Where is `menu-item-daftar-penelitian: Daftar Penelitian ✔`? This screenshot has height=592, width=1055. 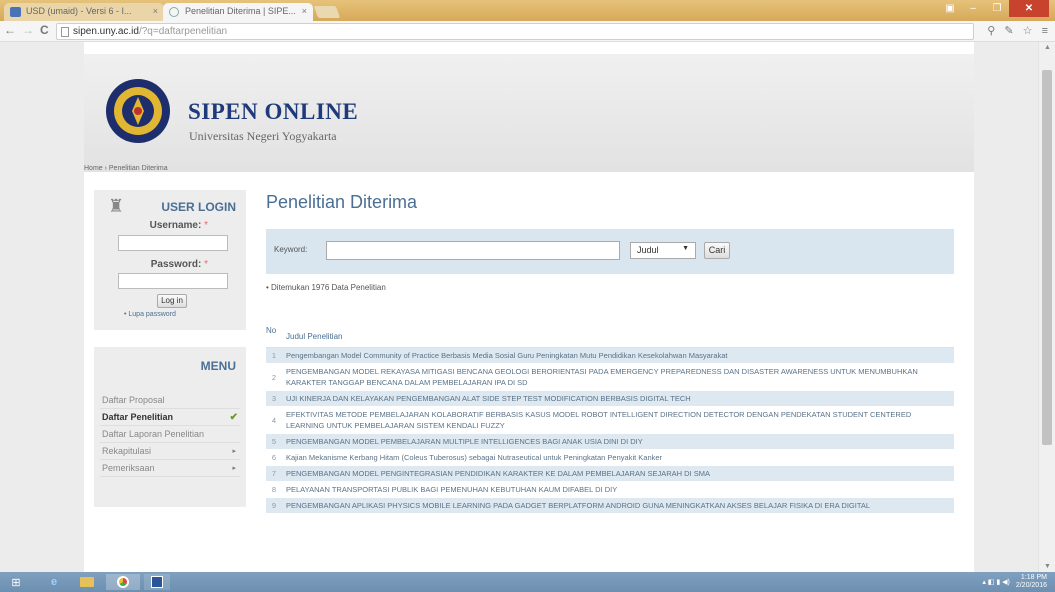 menu-item-daftar-penelitian: Daftar Penelitian ✔ is located at coordinates (170, 417).